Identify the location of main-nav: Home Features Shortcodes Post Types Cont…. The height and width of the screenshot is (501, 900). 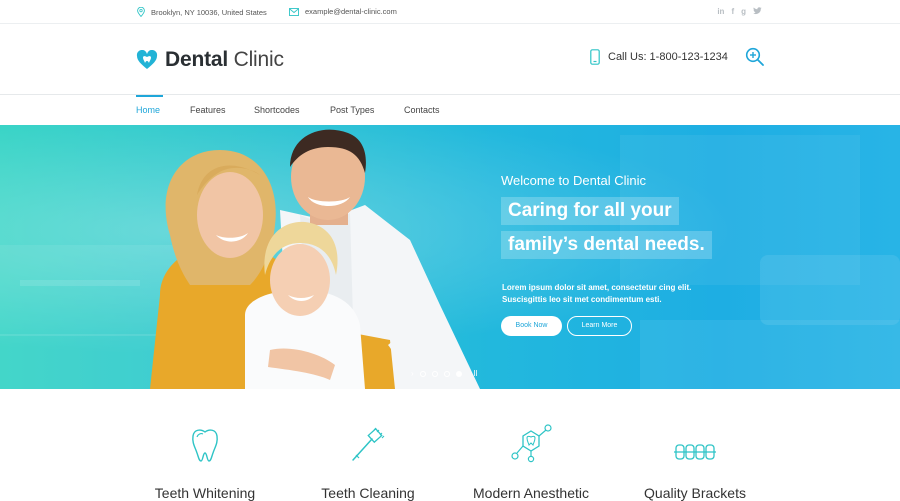
(450, 110).